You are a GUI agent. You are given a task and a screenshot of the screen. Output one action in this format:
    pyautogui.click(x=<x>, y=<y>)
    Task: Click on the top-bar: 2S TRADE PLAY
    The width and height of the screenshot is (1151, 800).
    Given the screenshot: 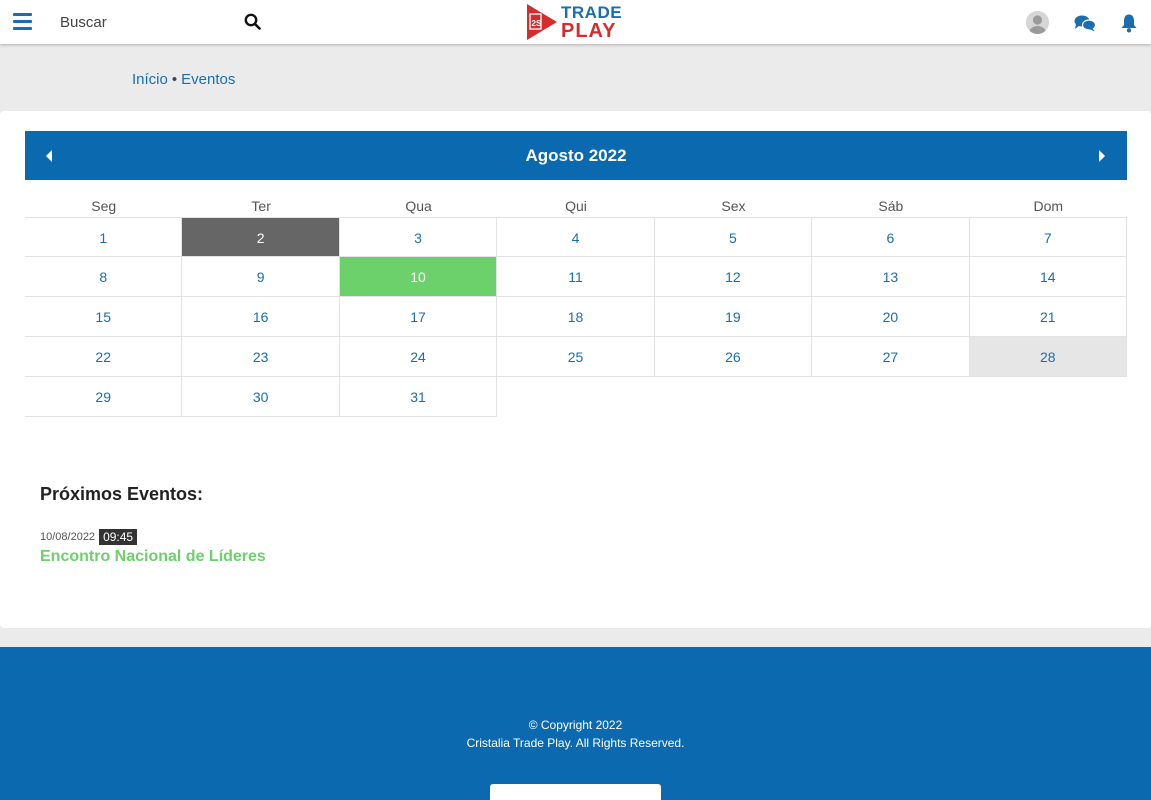 What is the action you would take?
    pyautogui.click(x=575, y=22)
    